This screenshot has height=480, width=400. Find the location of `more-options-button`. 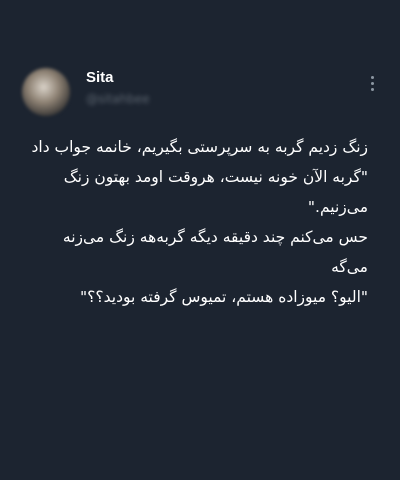

more-options-button is located at coordinates (372, 83).